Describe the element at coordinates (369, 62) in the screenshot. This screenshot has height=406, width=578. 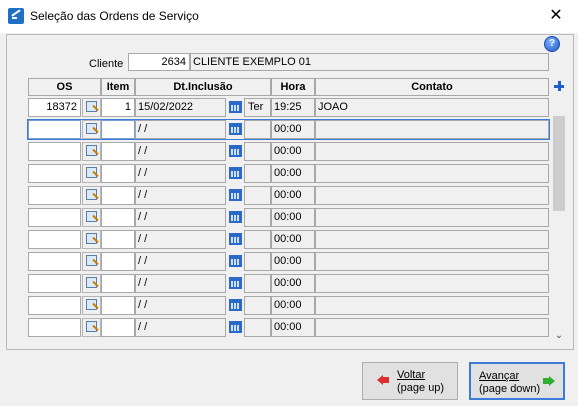
I see `client-name-field: CLIENTE EXEMPLO 01` at that location.